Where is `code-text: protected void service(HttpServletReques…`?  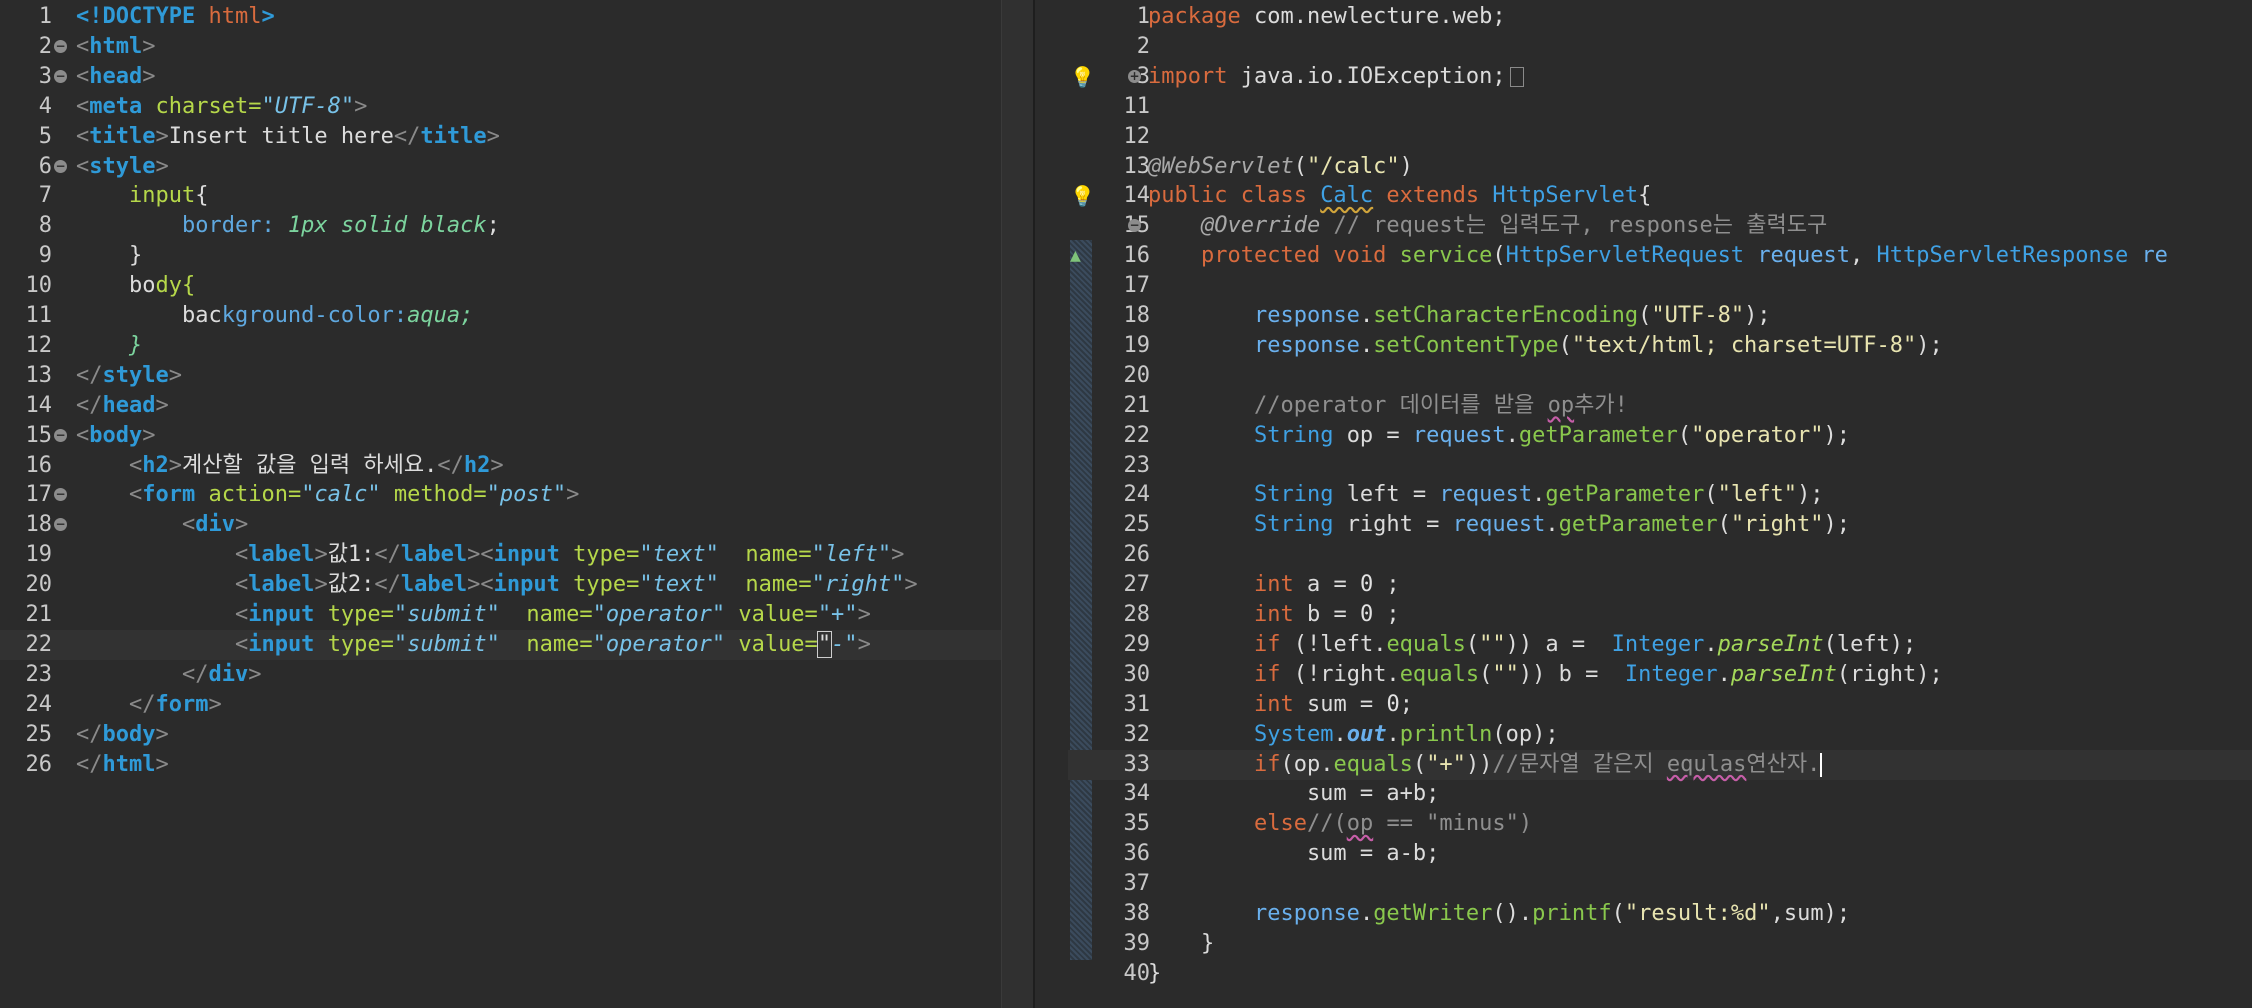 code-text: protected void service(HttpServletReques… is located at coordinates (1658, 256).